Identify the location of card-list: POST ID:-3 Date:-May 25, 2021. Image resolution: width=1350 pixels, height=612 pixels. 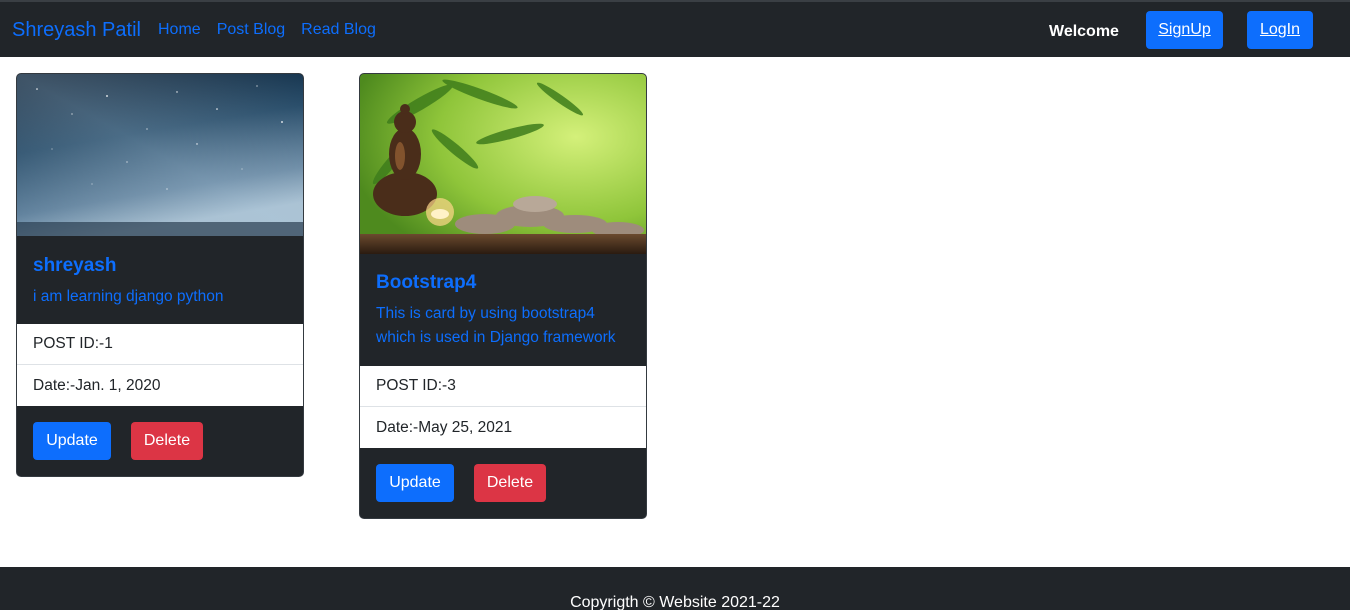
(503, 407).